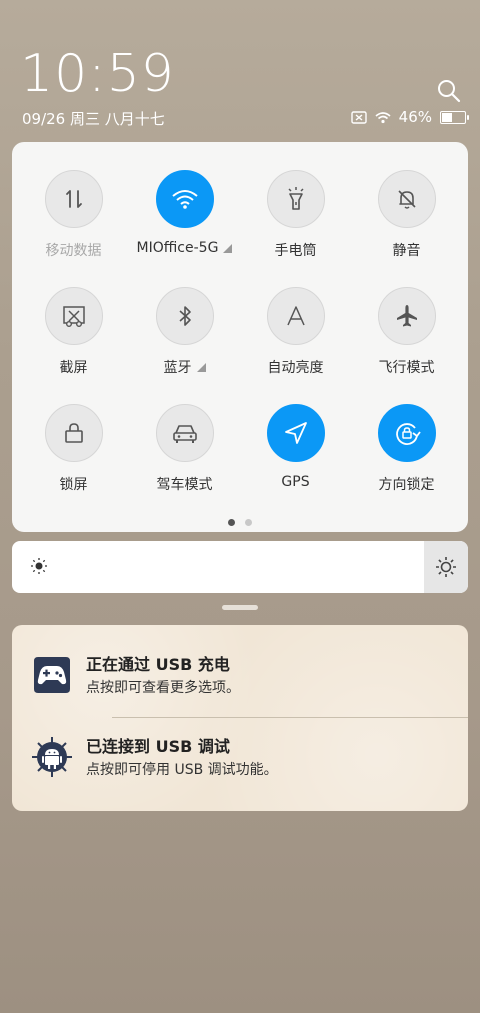 This screenshot has width=480, height=1013. I want to click on tile-label: 静音, so click(406, 251).